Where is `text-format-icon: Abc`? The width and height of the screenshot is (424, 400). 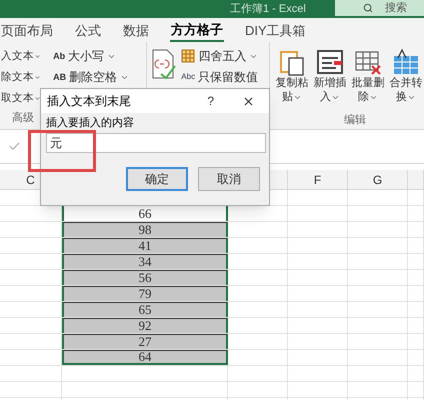
text-format-icon: Abc is located at coordinates (188, 77).